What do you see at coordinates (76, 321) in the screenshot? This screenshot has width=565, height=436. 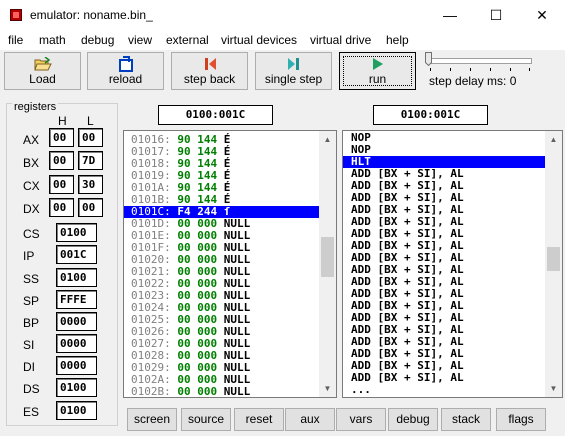 I see `bp-field: 0000` at bounding box center [76, 321].